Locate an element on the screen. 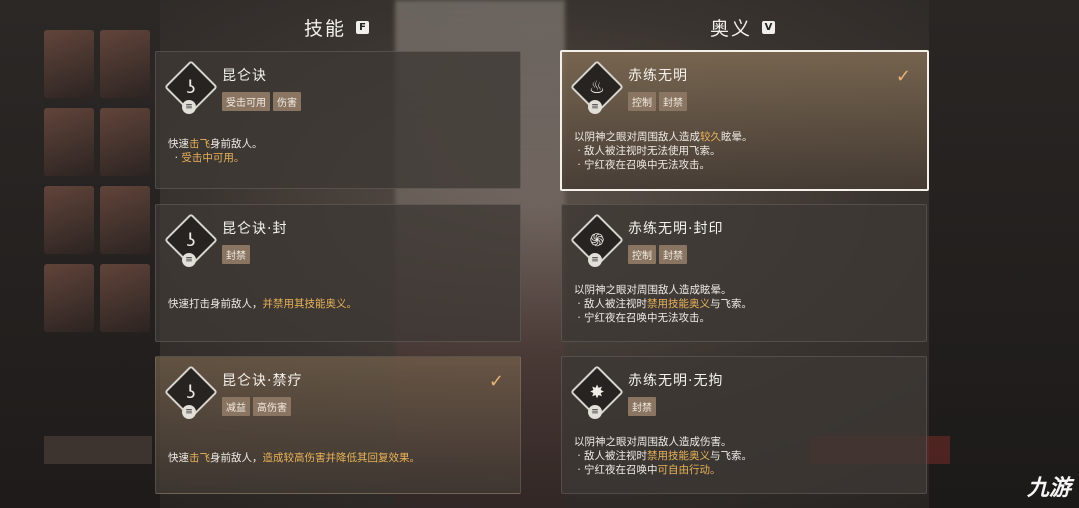  tag: 受击可用 is located at coordinates (246, 101).